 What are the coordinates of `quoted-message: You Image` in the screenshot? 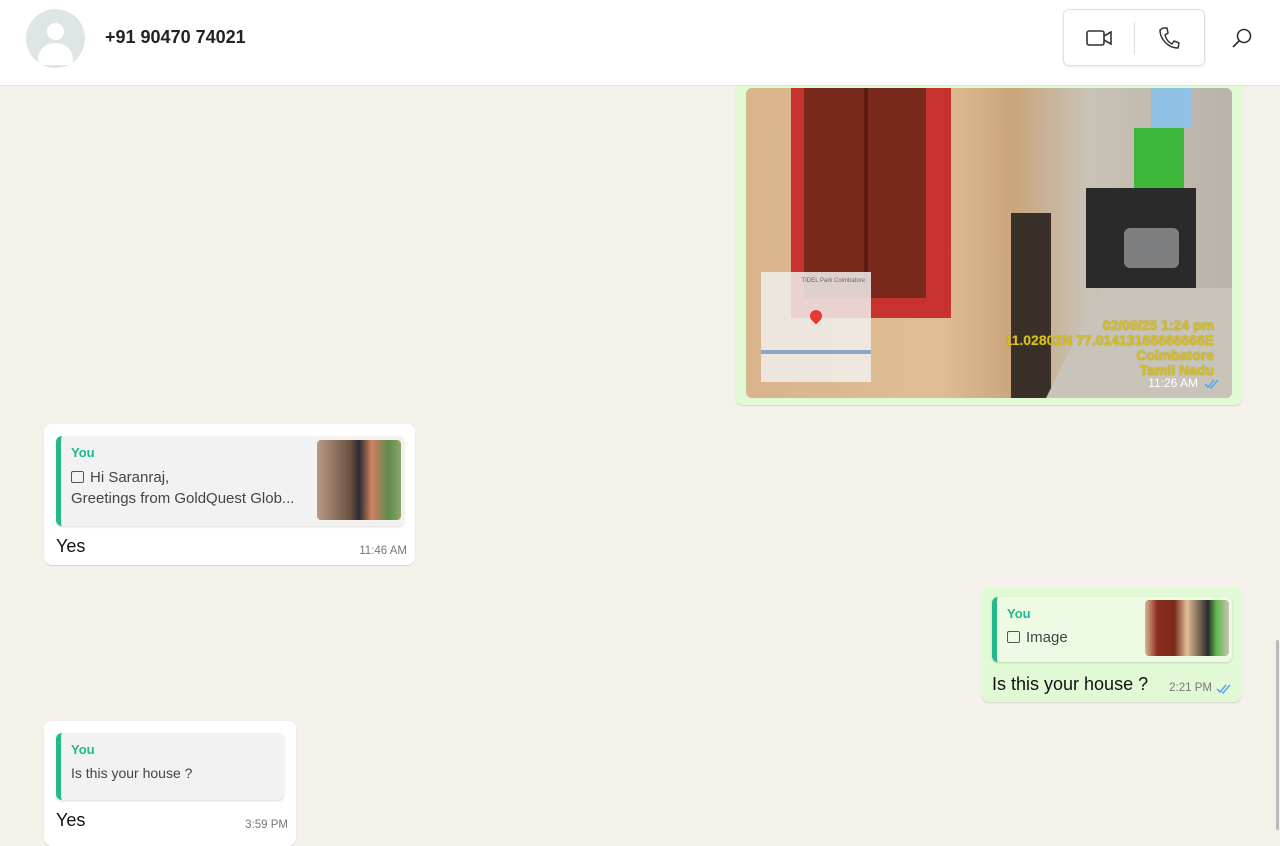 It's located at (1112, 629).